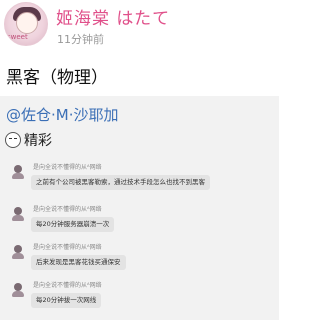 This screenshot has height=320, width=320. What do you see at coordinates (80, 39) in the screenshot?
I see `post-timestamp: 11分钟前` at bounding box center [80, 39].